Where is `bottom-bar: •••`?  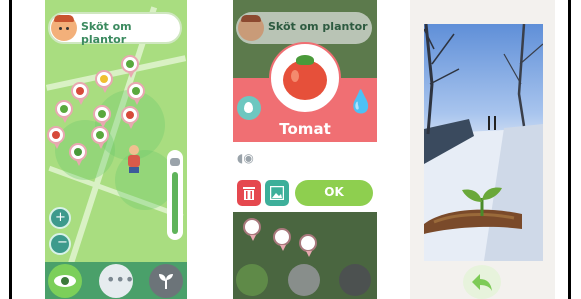 bottom-bar: ••• is located at coordinates (116, 280).